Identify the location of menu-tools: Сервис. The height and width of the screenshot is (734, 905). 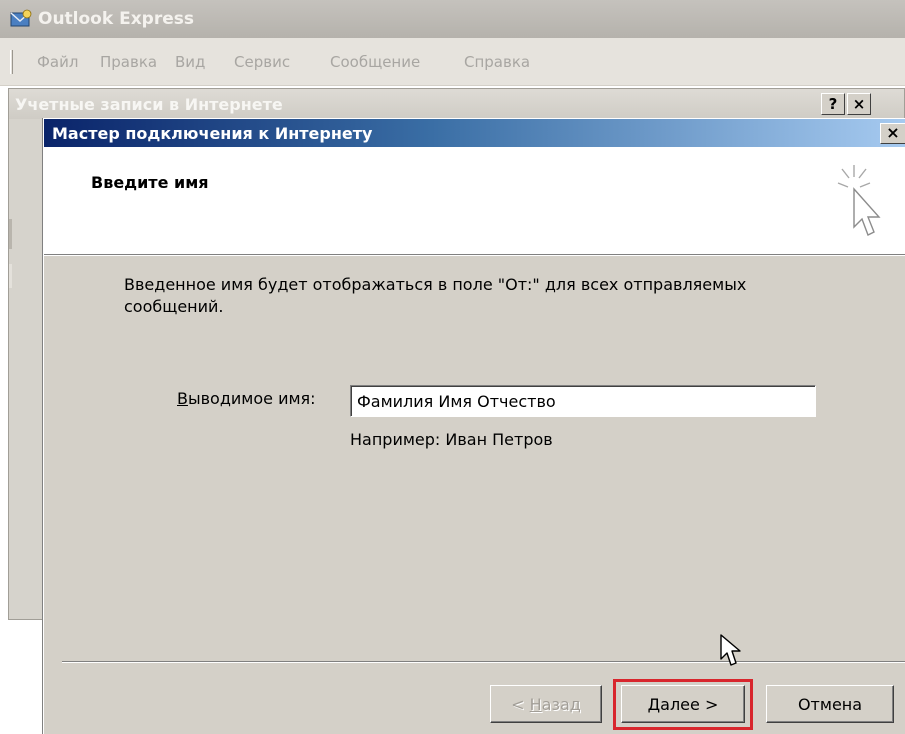
(262, 62).